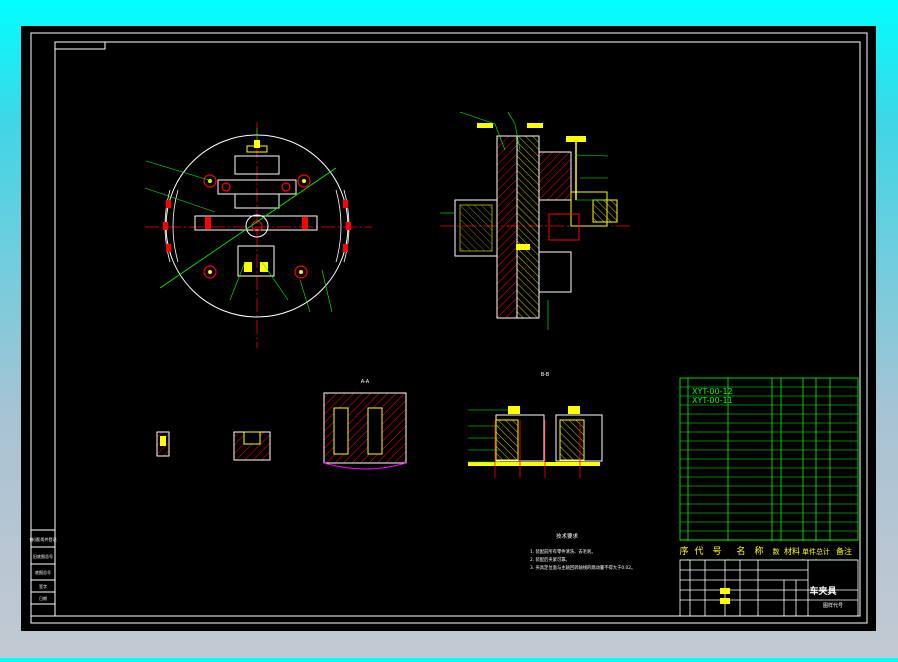  What do you see at coordinates (822, 591) in the screenshot?
I see `drawing-title: 车夹具` at bounding box center [822, 591].